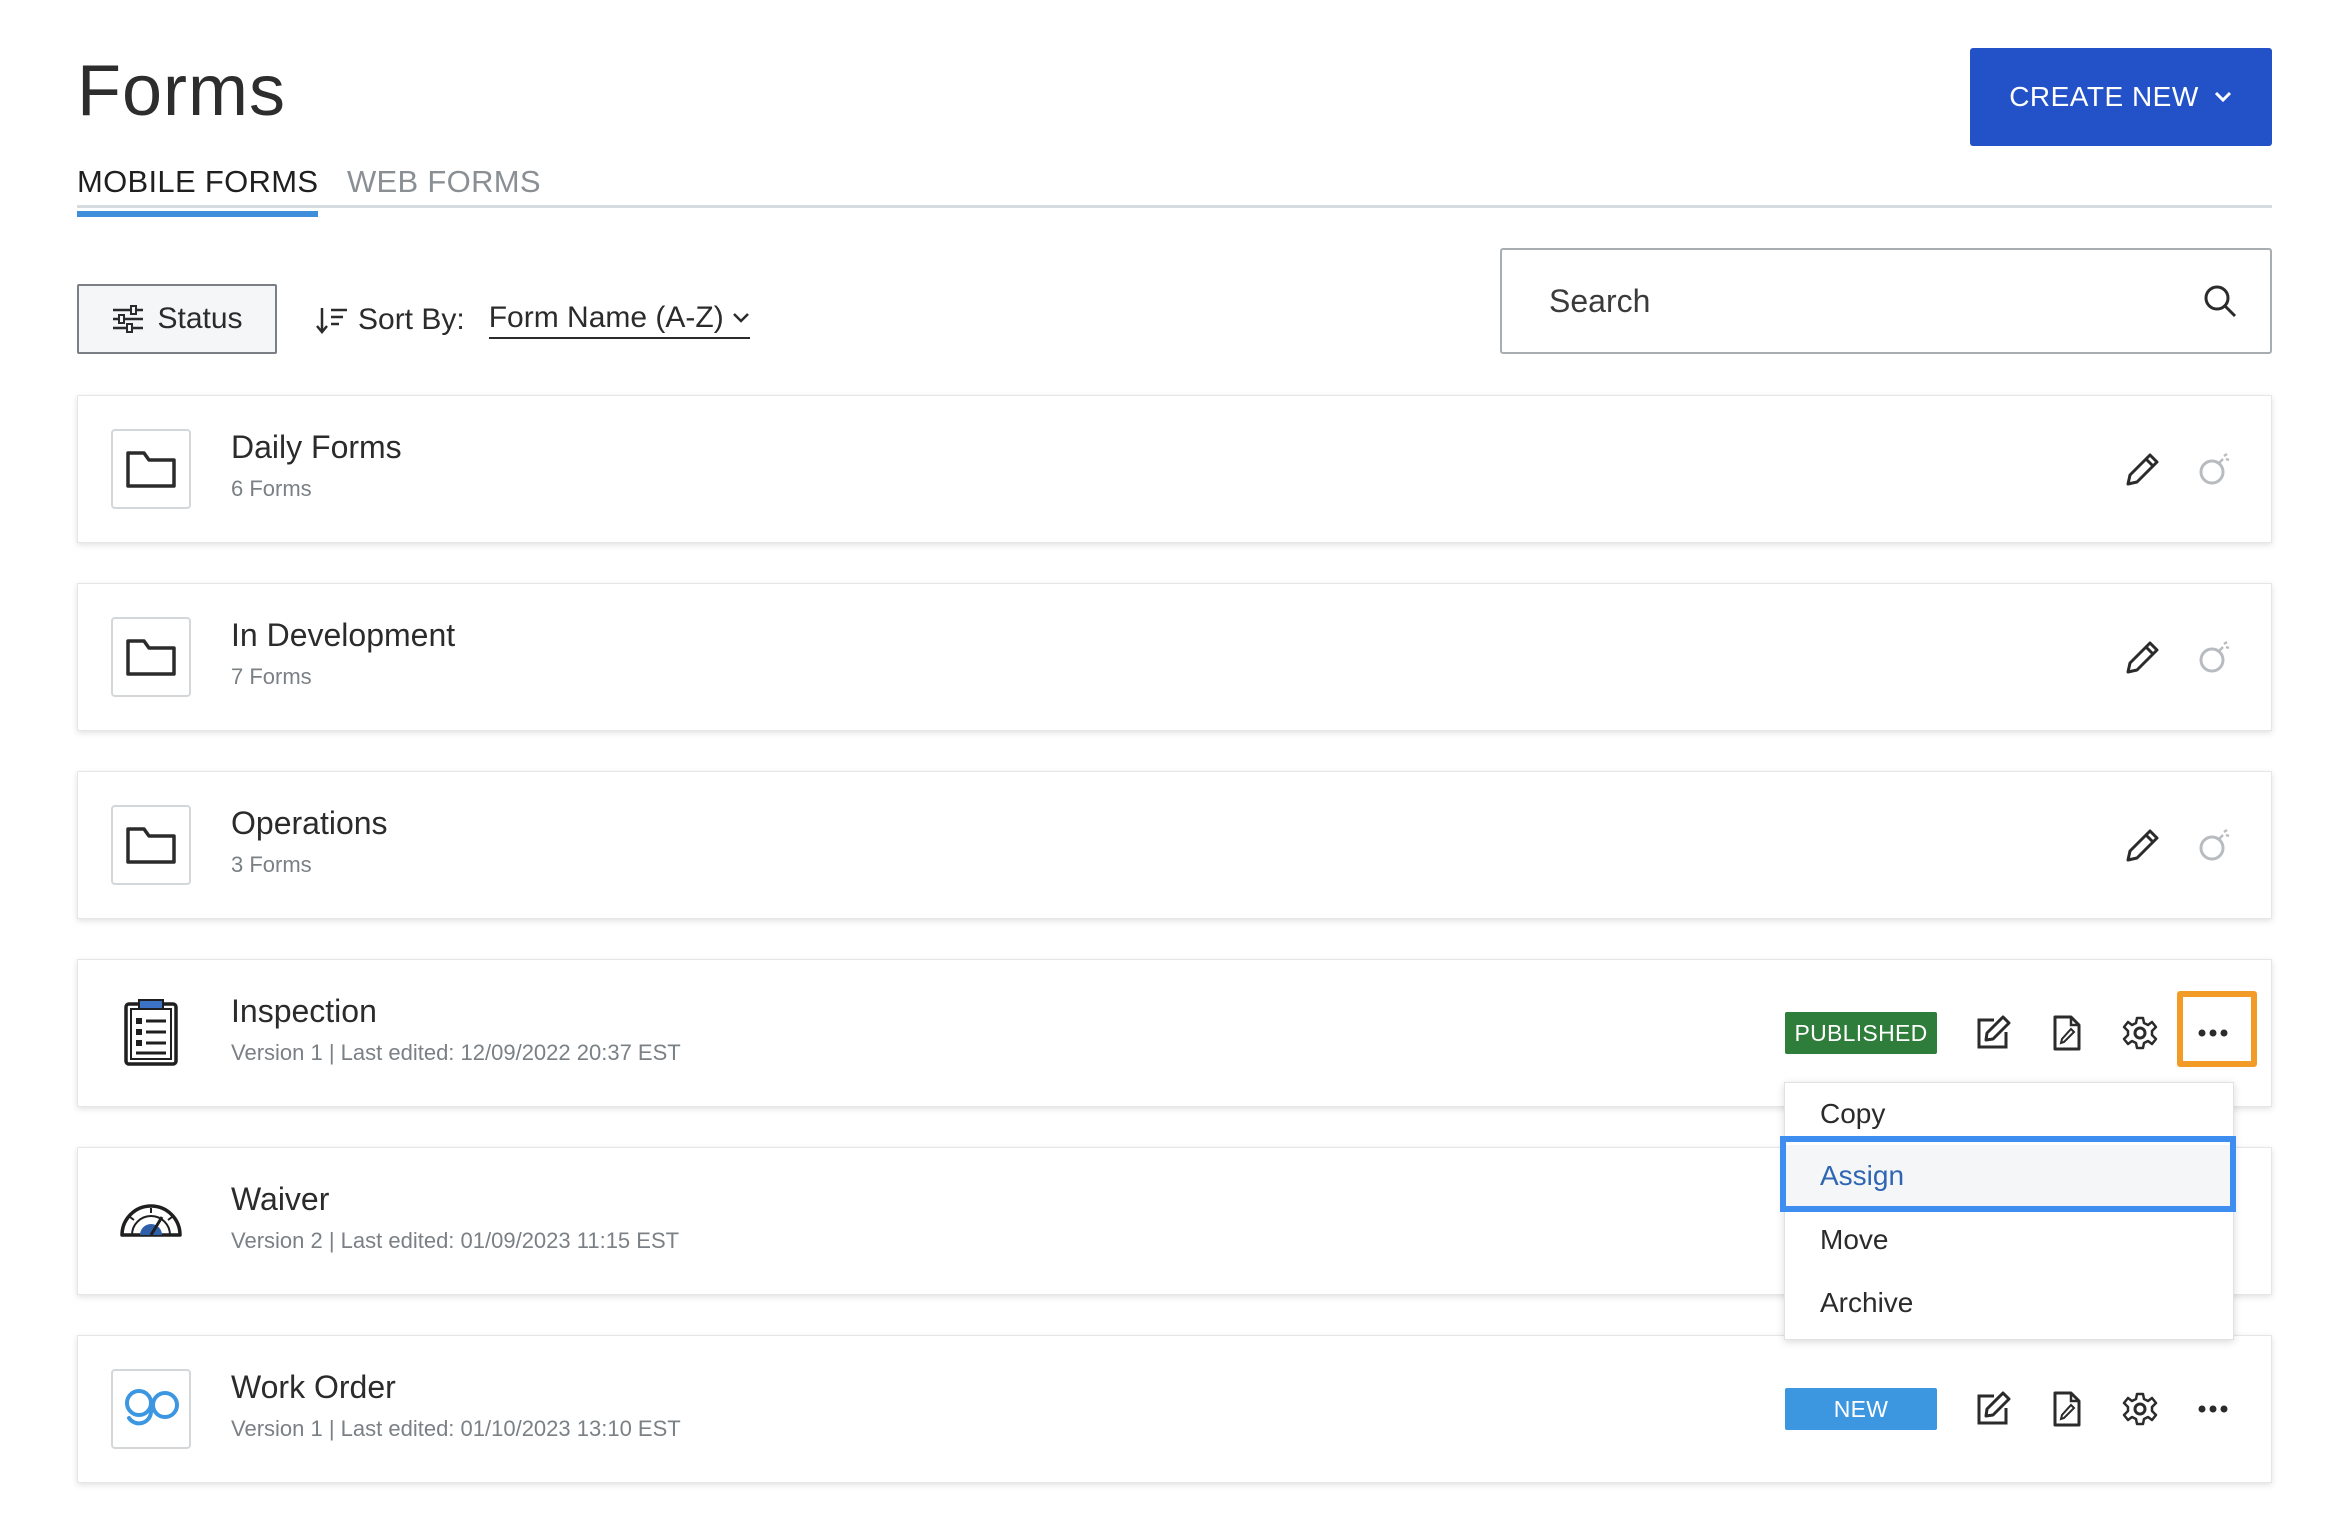 This screenshot has height=1516, width=2340. Describe the element at coordinates (316, 447) in the screenshot. I see `folder-name: Daily Forms` at that location.